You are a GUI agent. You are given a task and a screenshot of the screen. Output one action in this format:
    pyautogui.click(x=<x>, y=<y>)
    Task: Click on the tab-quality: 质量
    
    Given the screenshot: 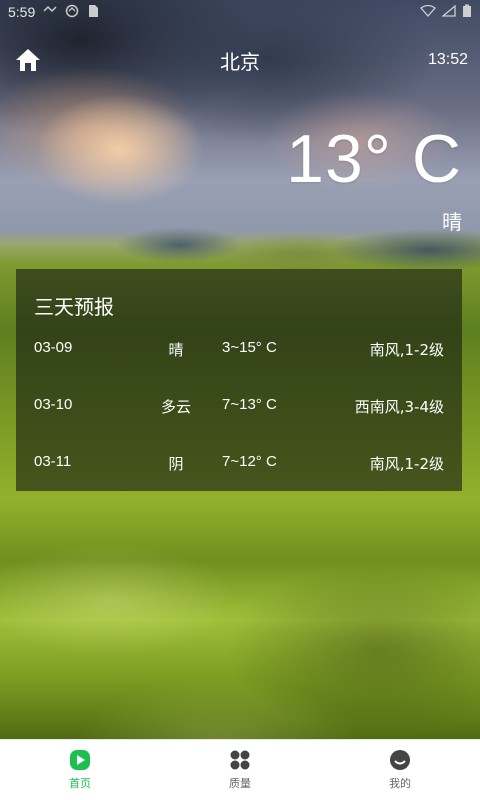 What is the action you would take?
    pyautogui.click(x=240, y=770)
    